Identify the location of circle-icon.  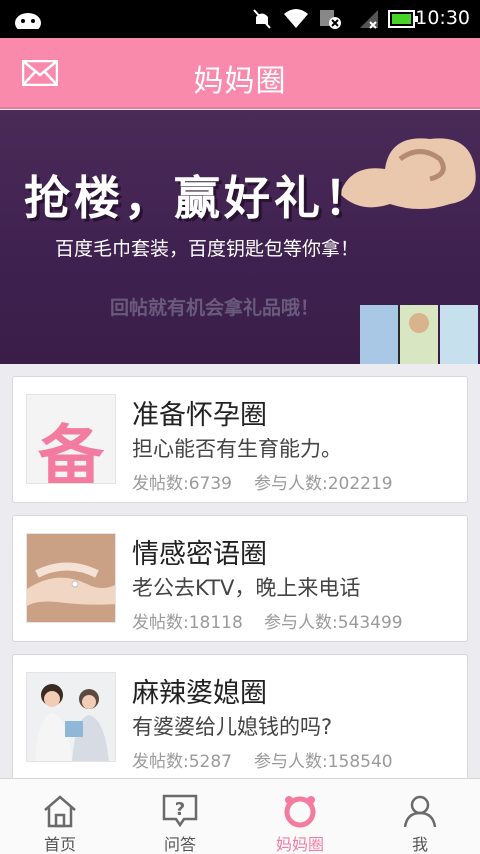
(300, 812).